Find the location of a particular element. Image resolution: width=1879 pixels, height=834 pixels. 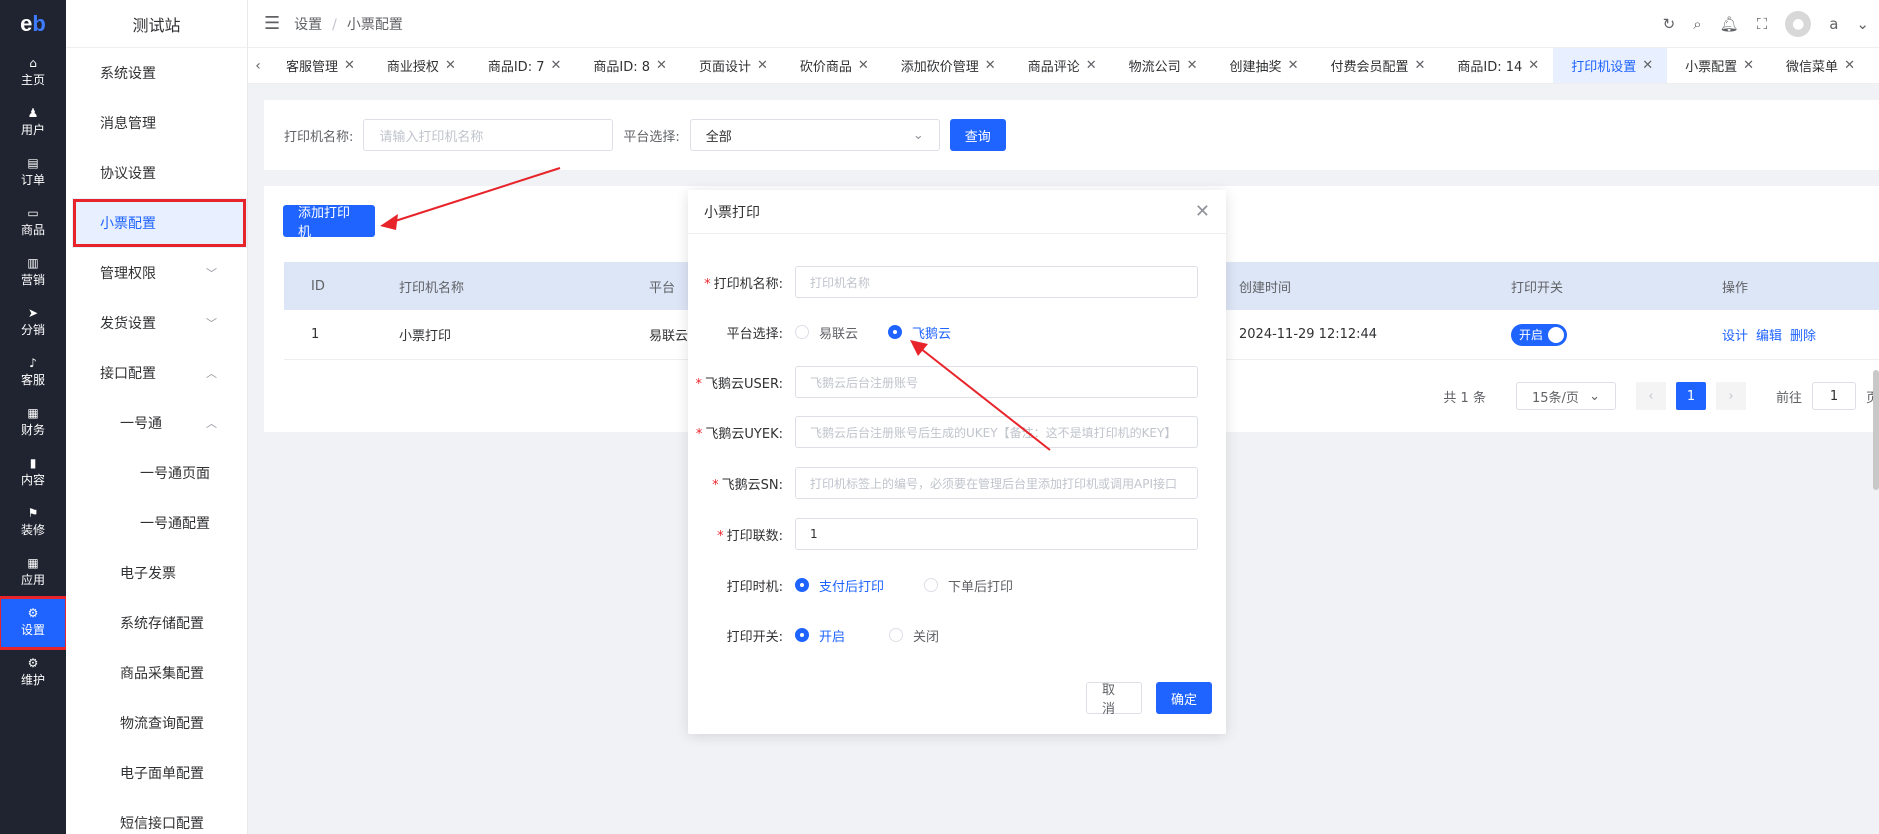

radio-after-order: 下单后打印 is located at coordinates (968, 585).